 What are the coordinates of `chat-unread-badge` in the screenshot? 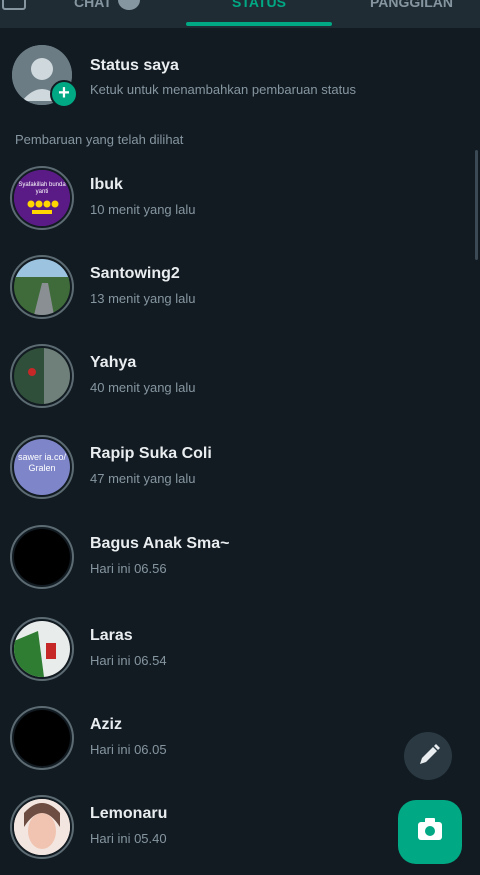 It's located at (129, 5).